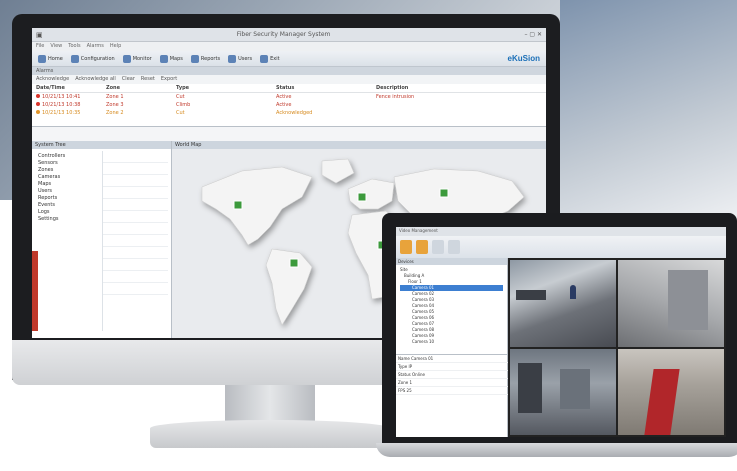 The width and height of the screenshot is (737, 471). Describe the element at coordinates (35, 291) in the screenshot. I see `alarm-indicator-strip` at that location.